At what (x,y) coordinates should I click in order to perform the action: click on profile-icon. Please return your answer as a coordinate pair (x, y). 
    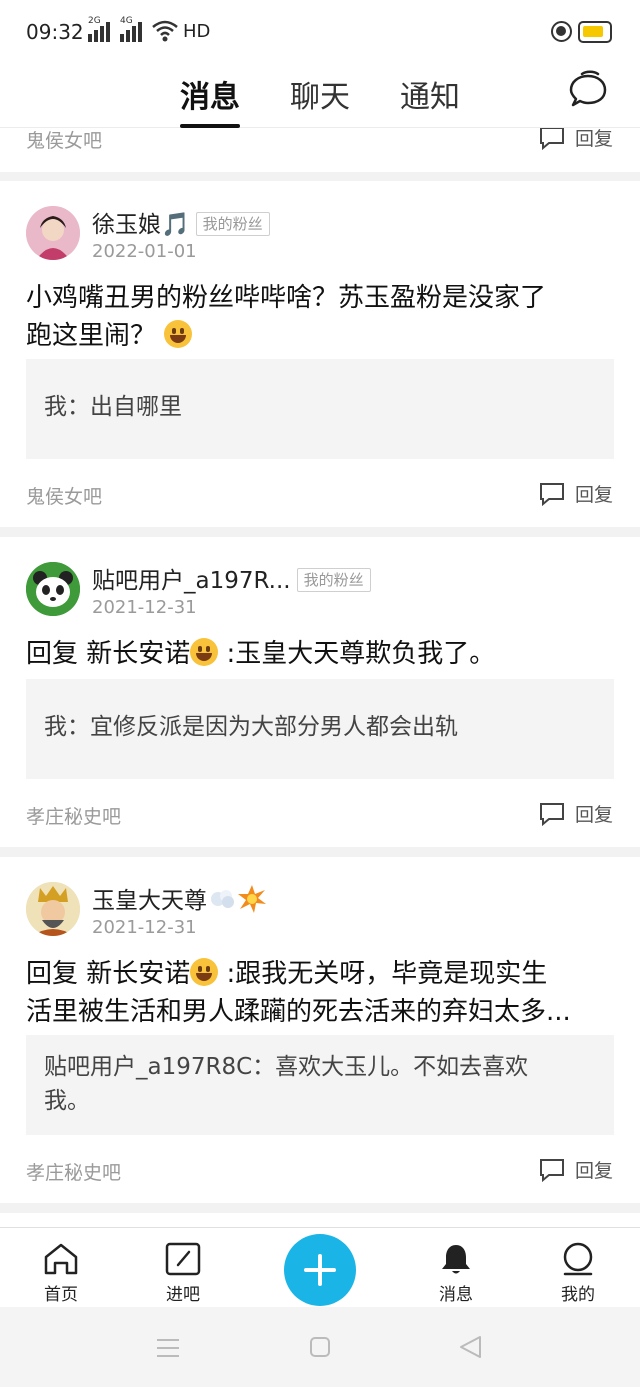
    Looking at the image, I should click on (578, 1259).